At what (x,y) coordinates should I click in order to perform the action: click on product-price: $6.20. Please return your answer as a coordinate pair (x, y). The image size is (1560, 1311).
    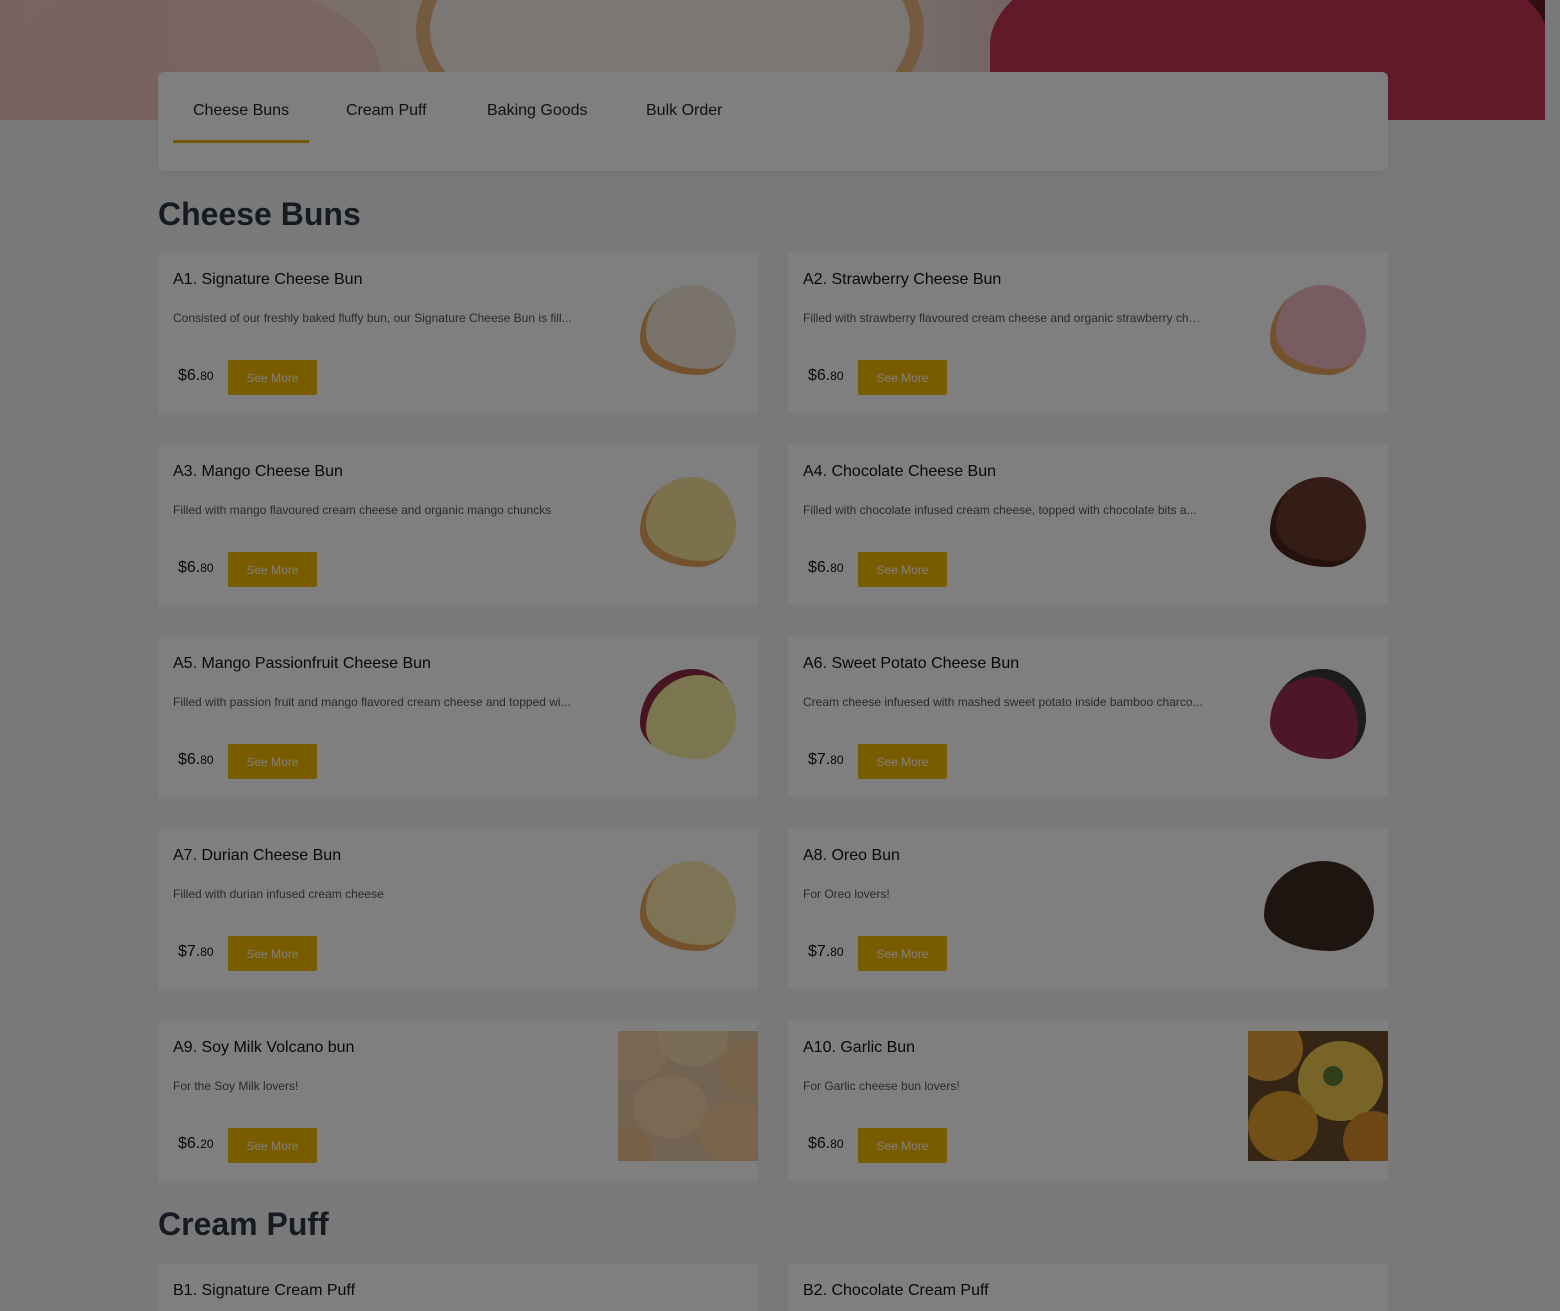
    Looking at the image, I should click on (196, 1143).